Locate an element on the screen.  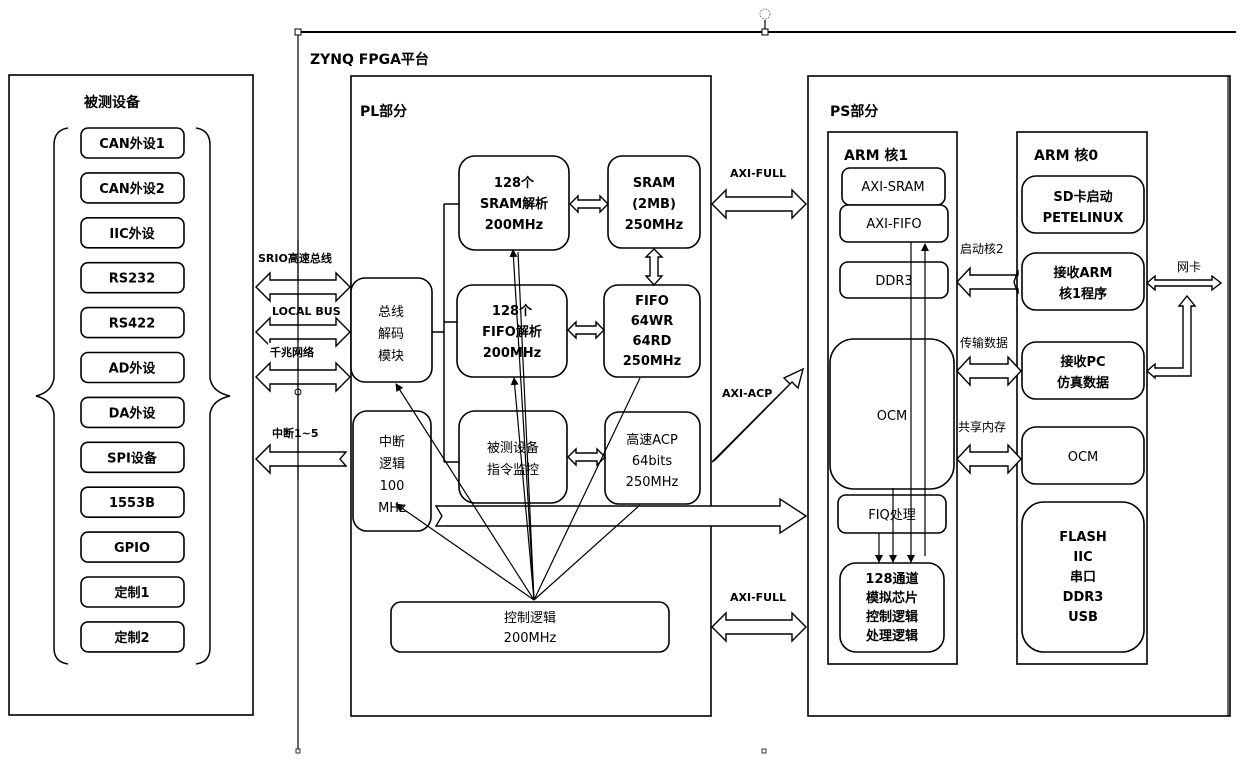
axi-full-bottom-label: AXI-FULL is located at coordinates (758, 597).